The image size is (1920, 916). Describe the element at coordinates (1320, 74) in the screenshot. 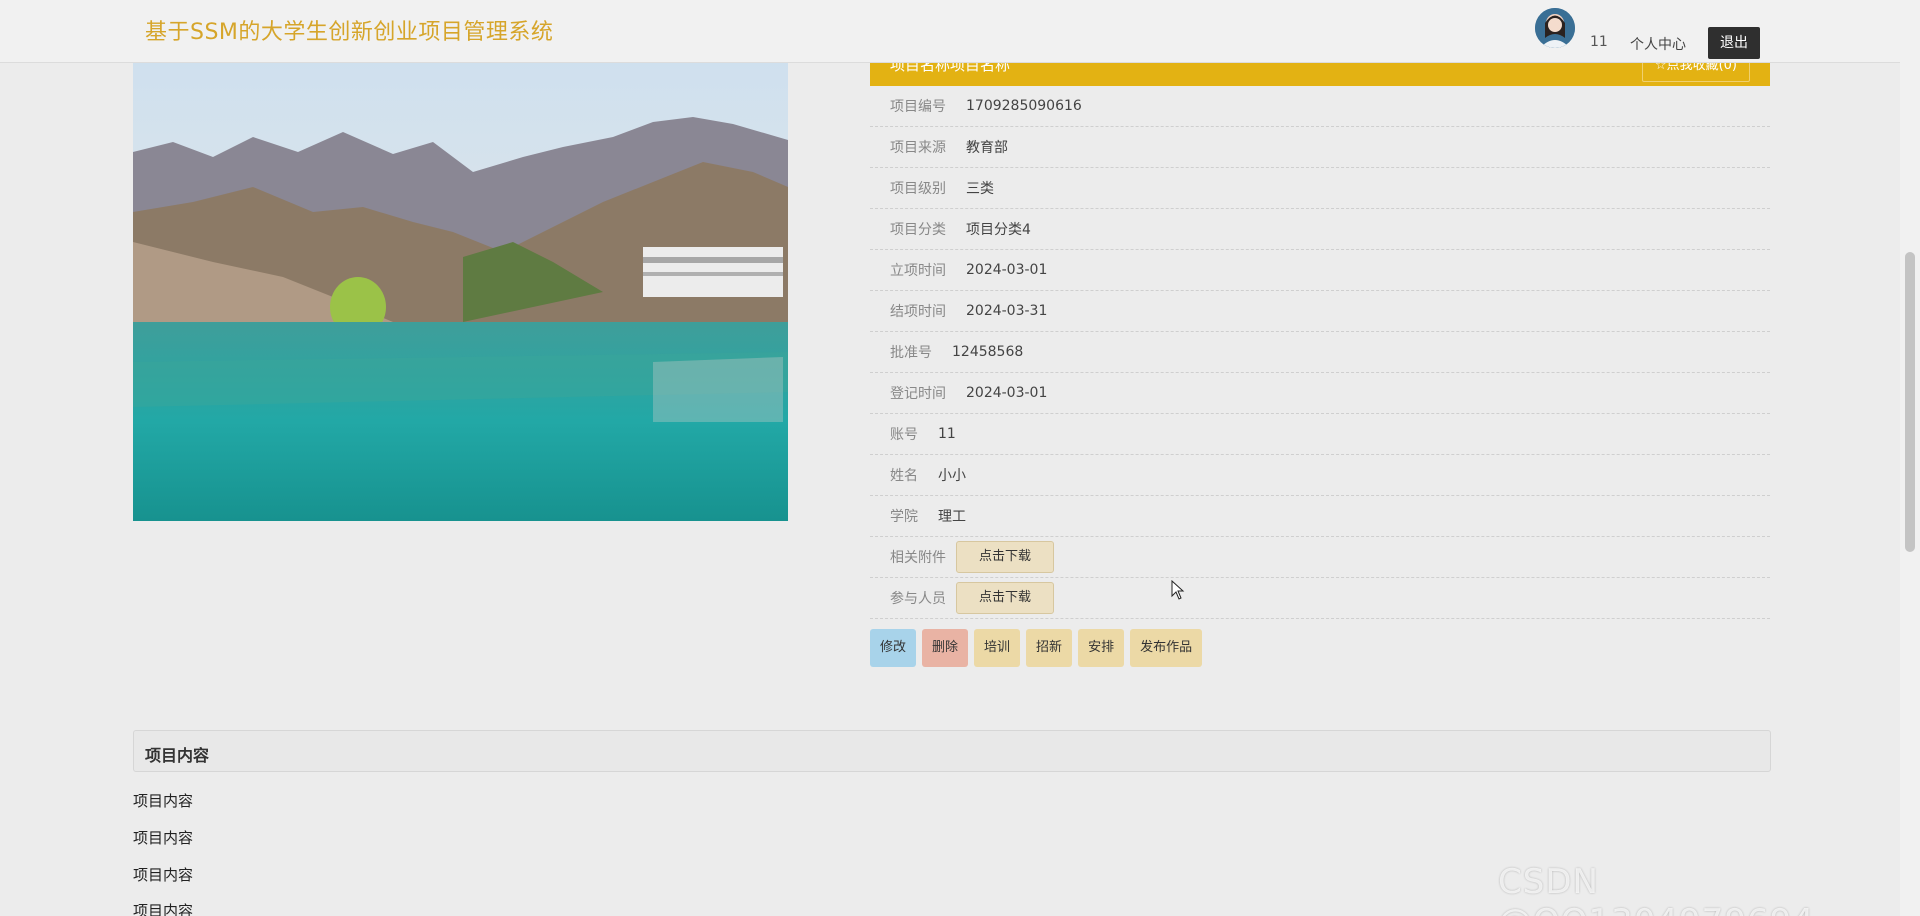

I see `project-title-bar: 项目名称项目名称 ☆点我收藏(0)` at that location.